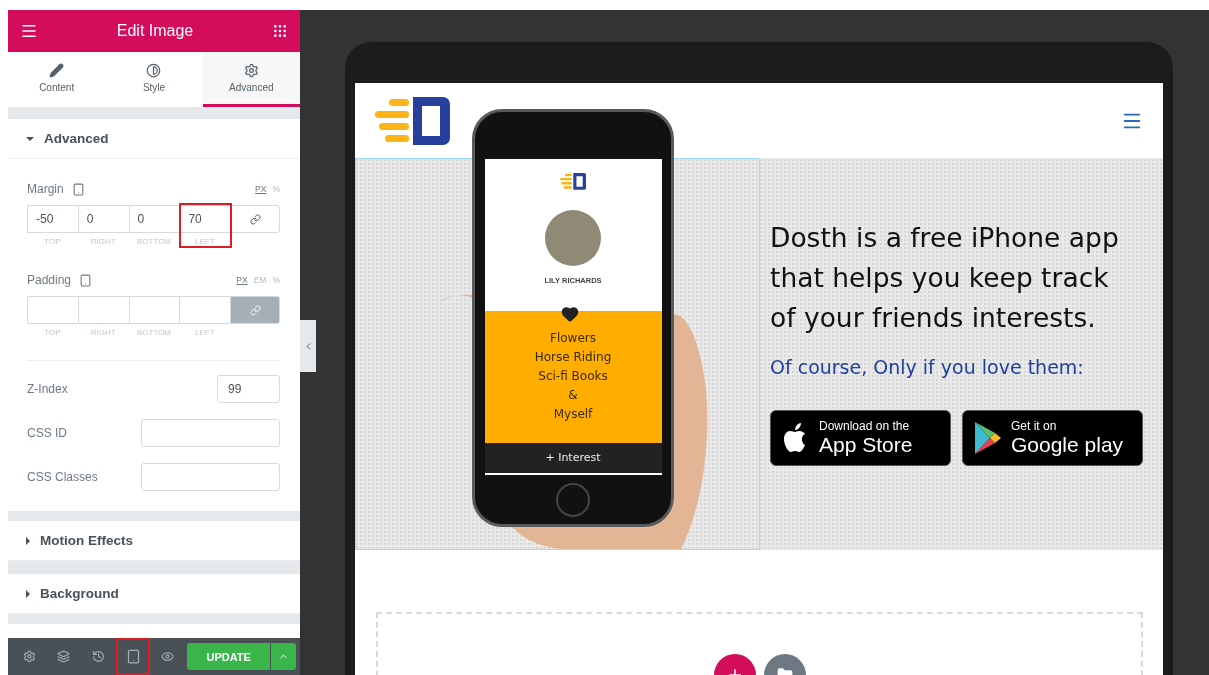  What do you see at coordinates (76, 138) in the screenshot?
I see `section-title: Advanced` at bounding box center [76, 138].